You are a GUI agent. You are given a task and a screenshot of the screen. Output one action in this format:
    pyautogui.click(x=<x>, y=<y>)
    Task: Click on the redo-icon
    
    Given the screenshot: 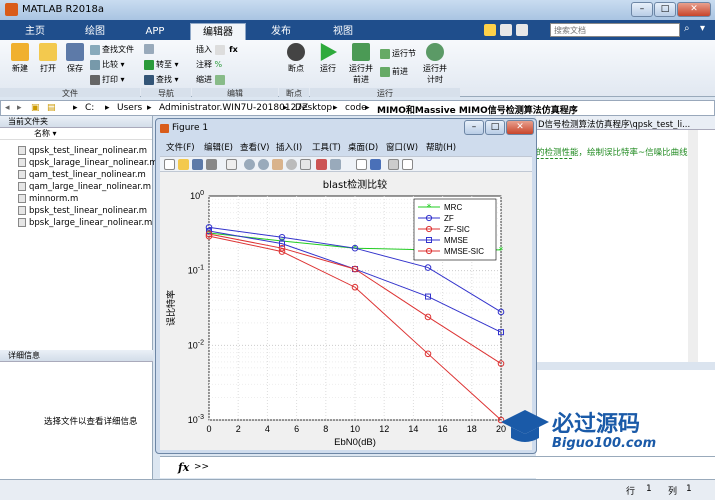 What is the action you would take?
    pyautogui.click(x=522, y=30)
    